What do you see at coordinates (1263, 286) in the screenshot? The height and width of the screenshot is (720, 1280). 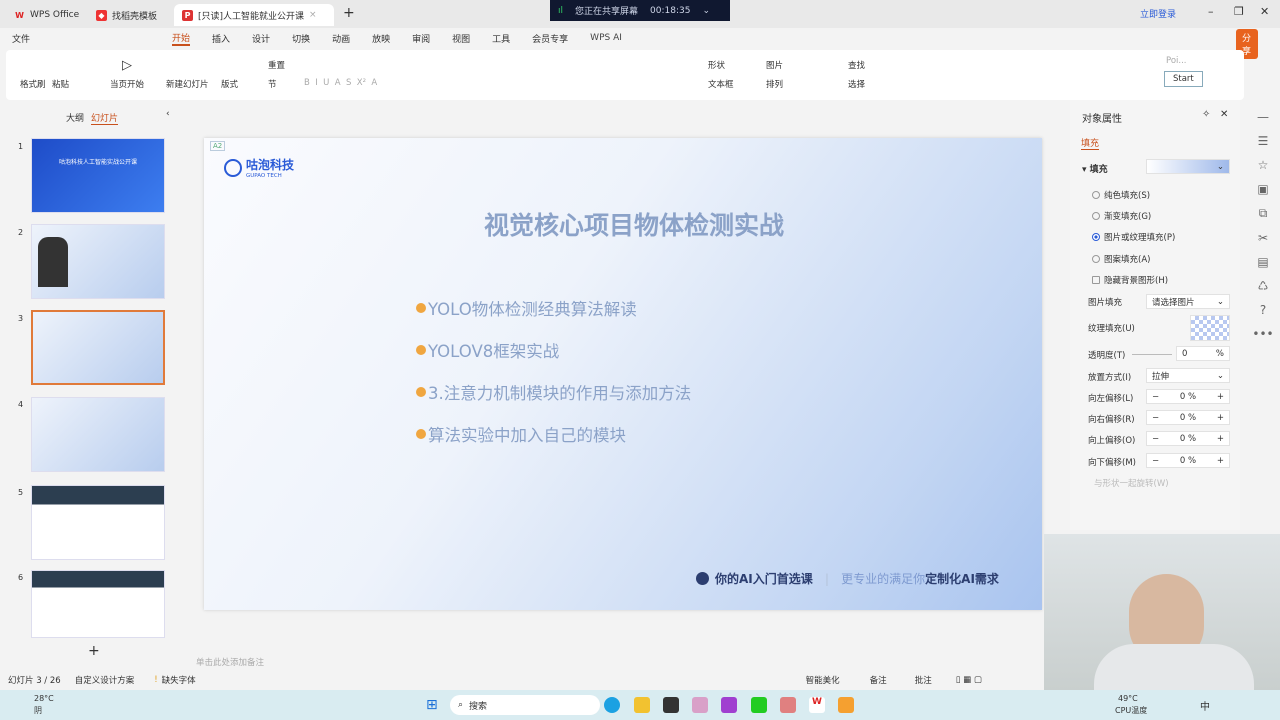 I see `shirt-icon: ♺` at bounding box center [1263, 286].